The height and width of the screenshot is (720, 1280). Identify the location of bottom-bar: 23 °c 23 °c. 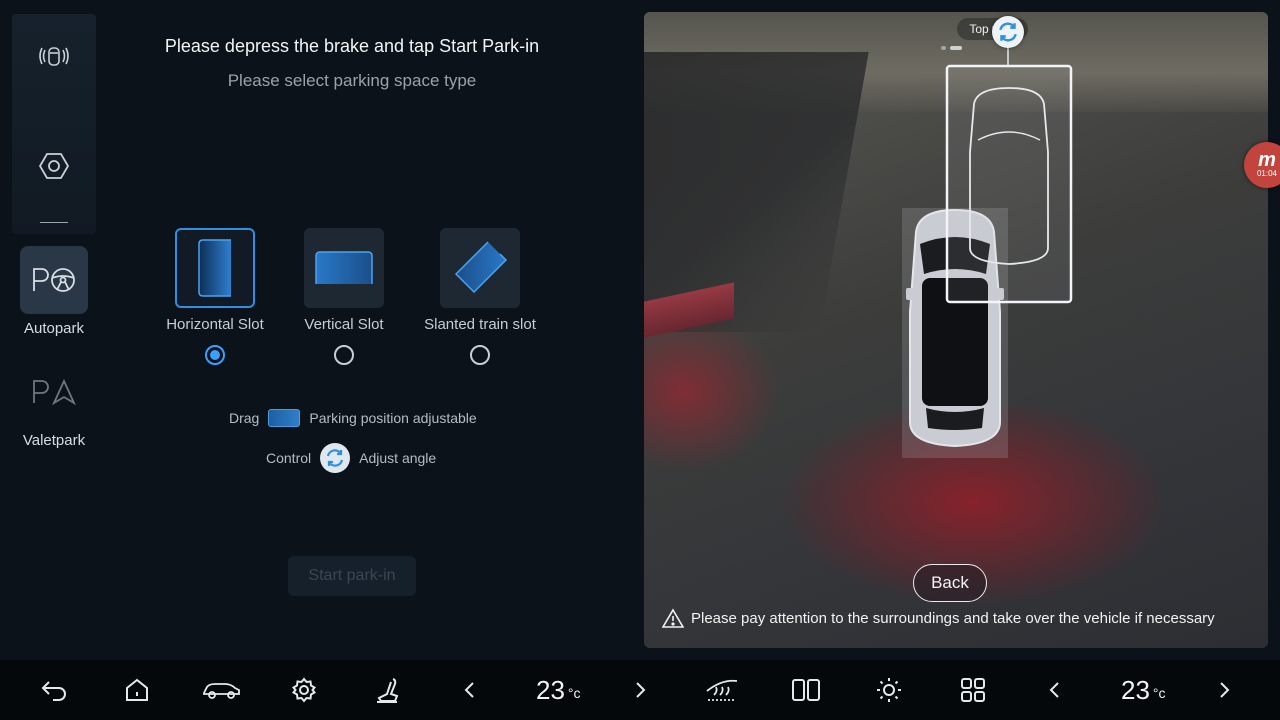
(640, 690).